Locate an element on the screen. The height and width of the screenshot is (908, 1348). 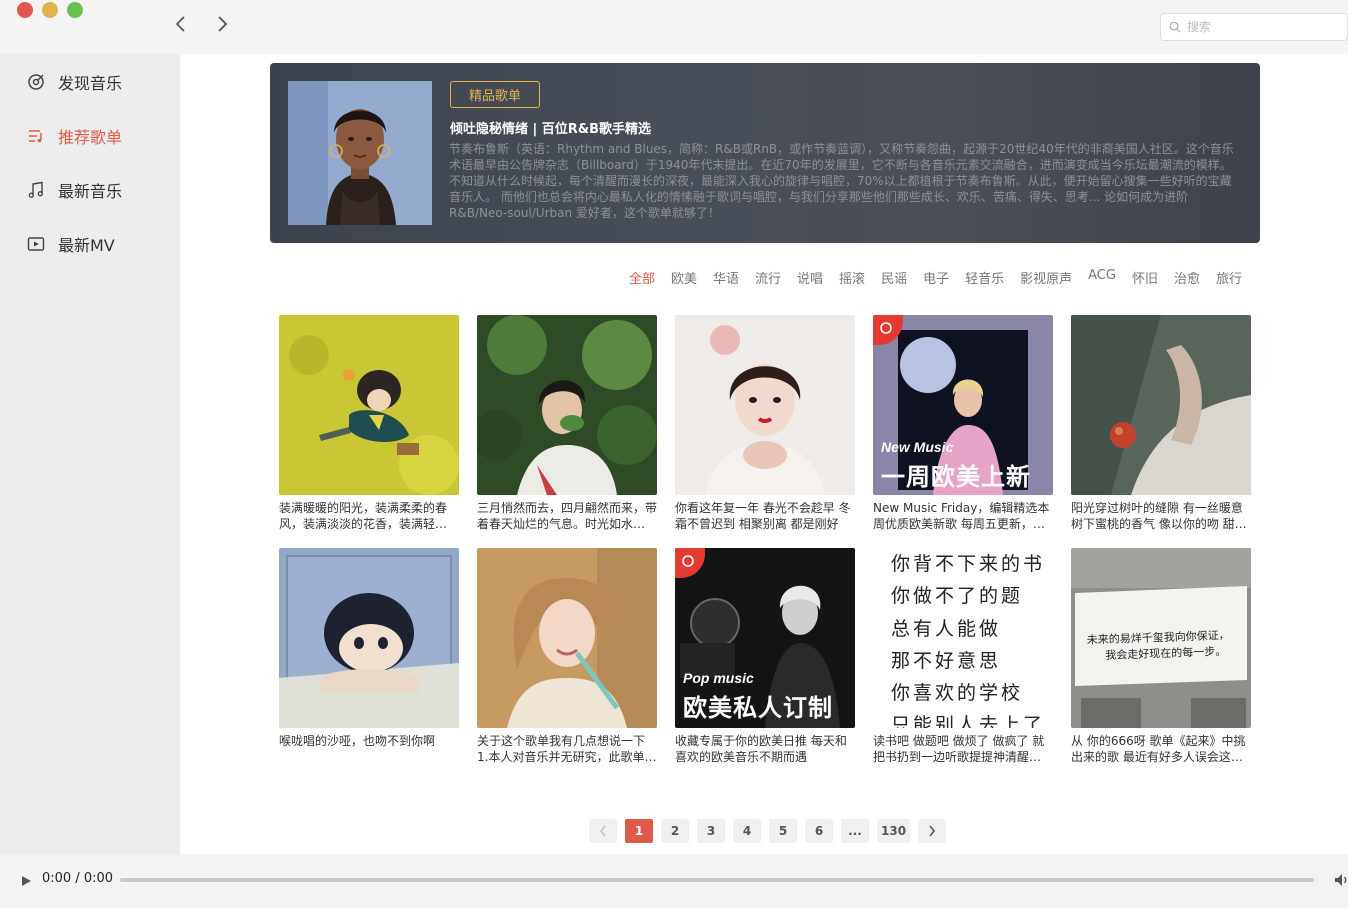
tag-folk: 民谣 is located at coordinates (894, 277).